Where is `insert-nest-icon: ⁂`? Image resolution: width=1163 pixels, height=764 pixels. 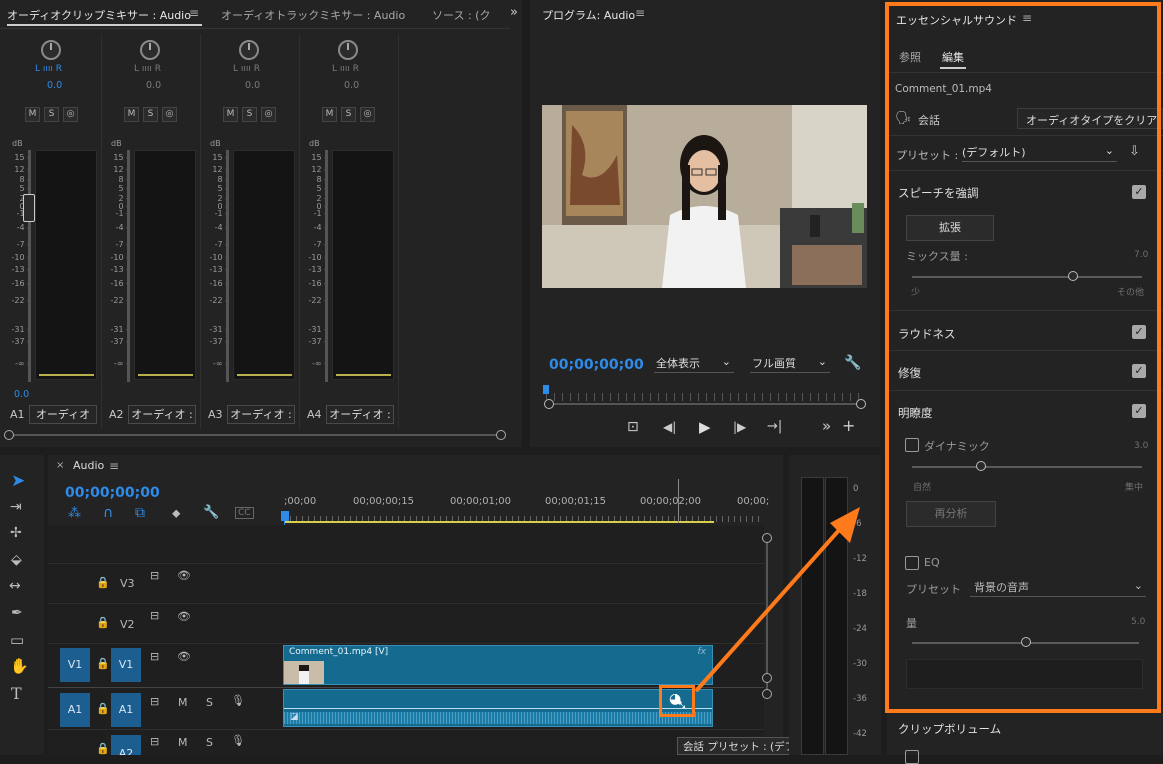
insert-nest-icon: ⁂ is located at coordinates (74, 513).